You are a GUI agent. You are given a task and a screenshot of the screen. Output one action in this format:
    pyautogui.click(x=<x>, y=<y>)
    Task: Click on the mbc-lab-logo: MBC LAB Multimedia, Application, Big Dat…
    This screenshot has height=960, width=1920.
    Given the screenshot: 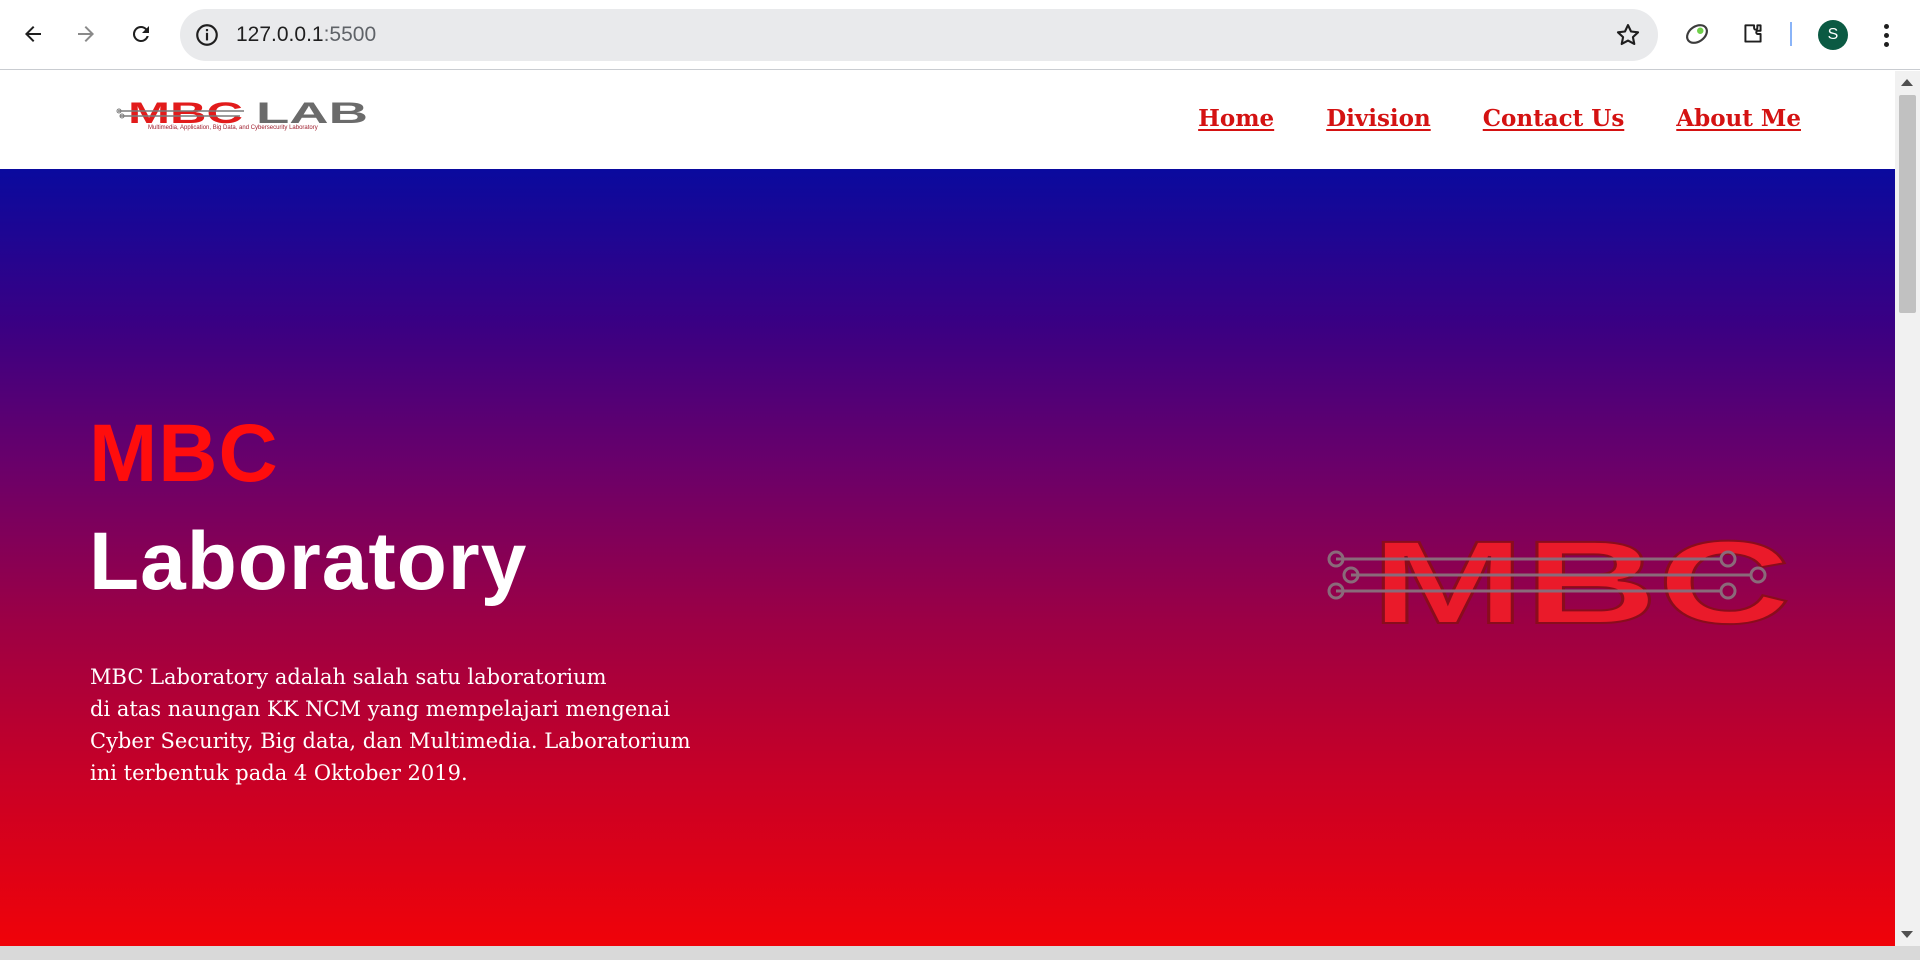 What is the action you would take?
    pyautogui.click(x=246, y=116)
    